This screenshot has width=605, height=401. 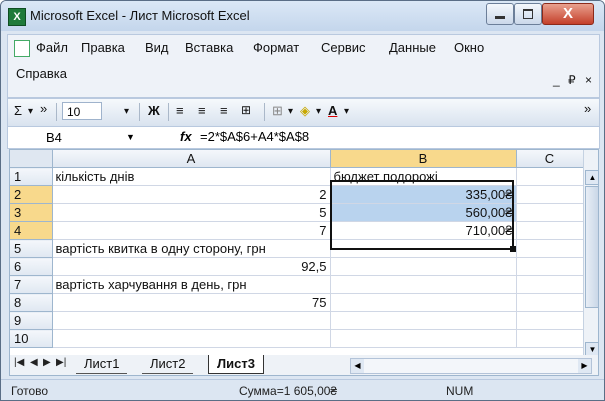 I want to click on cell-b3: 560,00₴, so click(x=423, y=212).